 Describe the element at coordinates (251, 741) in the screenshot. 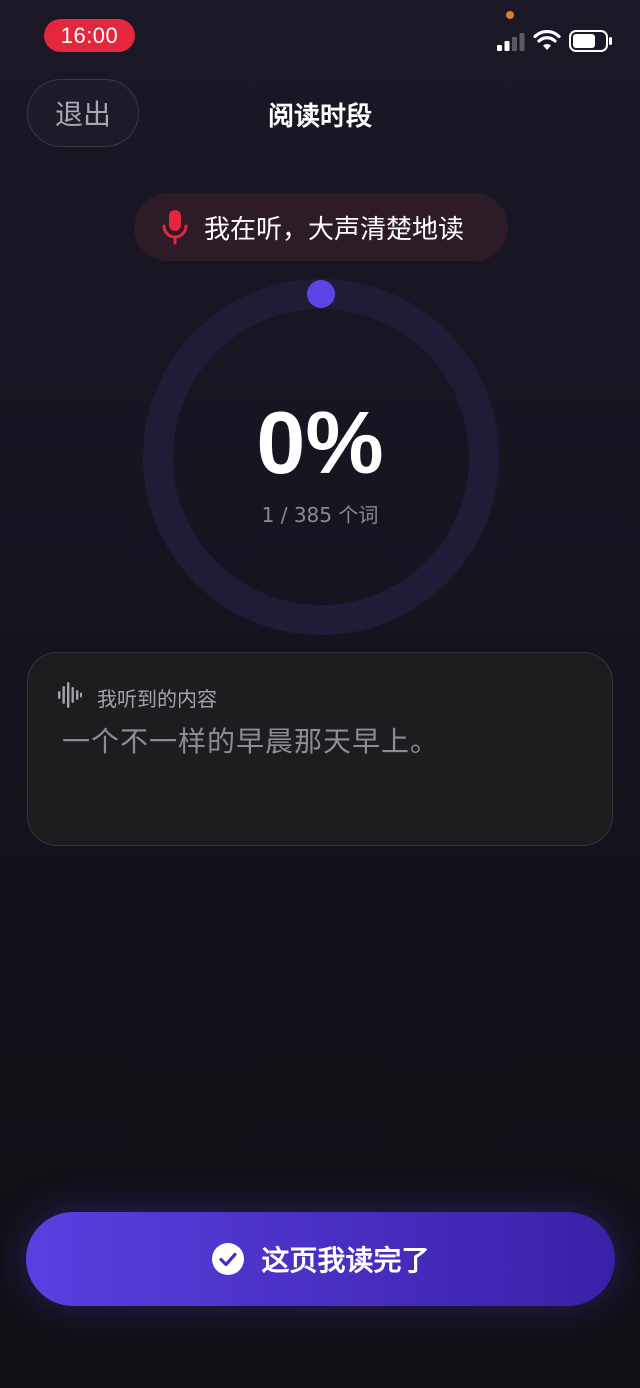

I see `transcript-text: 一个不一样的早晨那天早上。` at that location.